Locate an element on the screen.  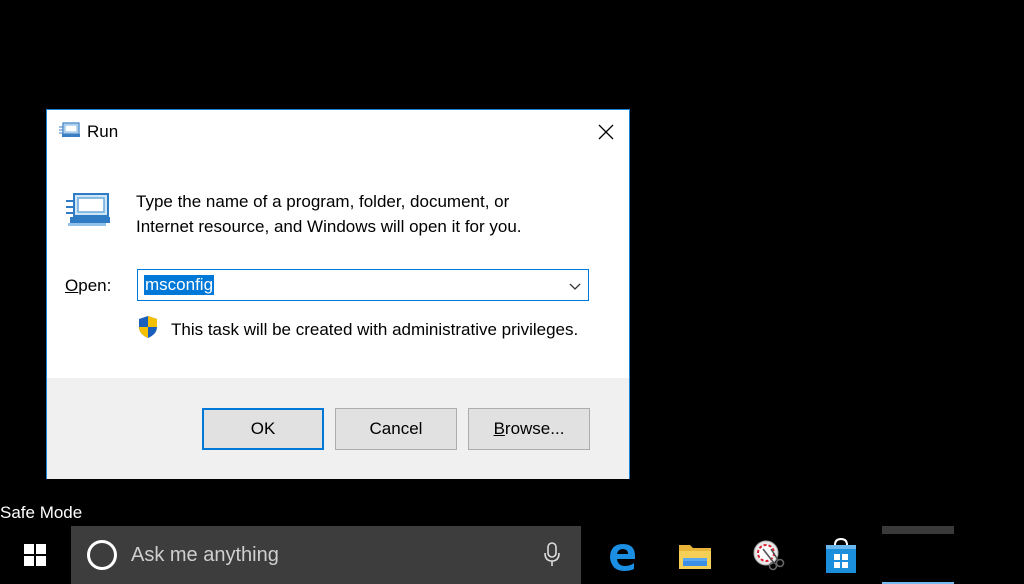
safe-mode-label: Safe Mode is located at coordinates (41, 512).